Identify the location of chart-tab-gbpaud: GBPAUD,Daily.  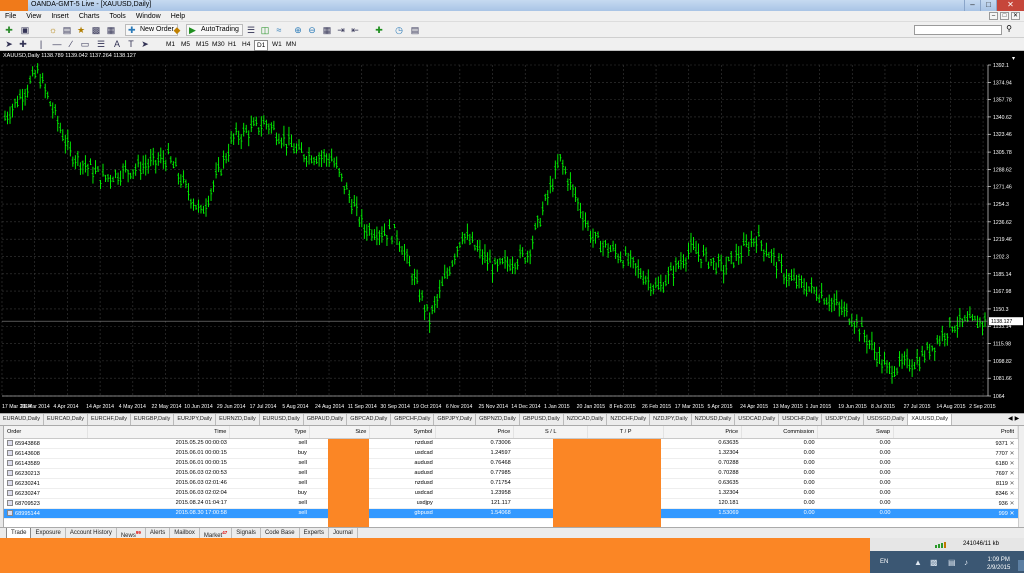
(326, 419).